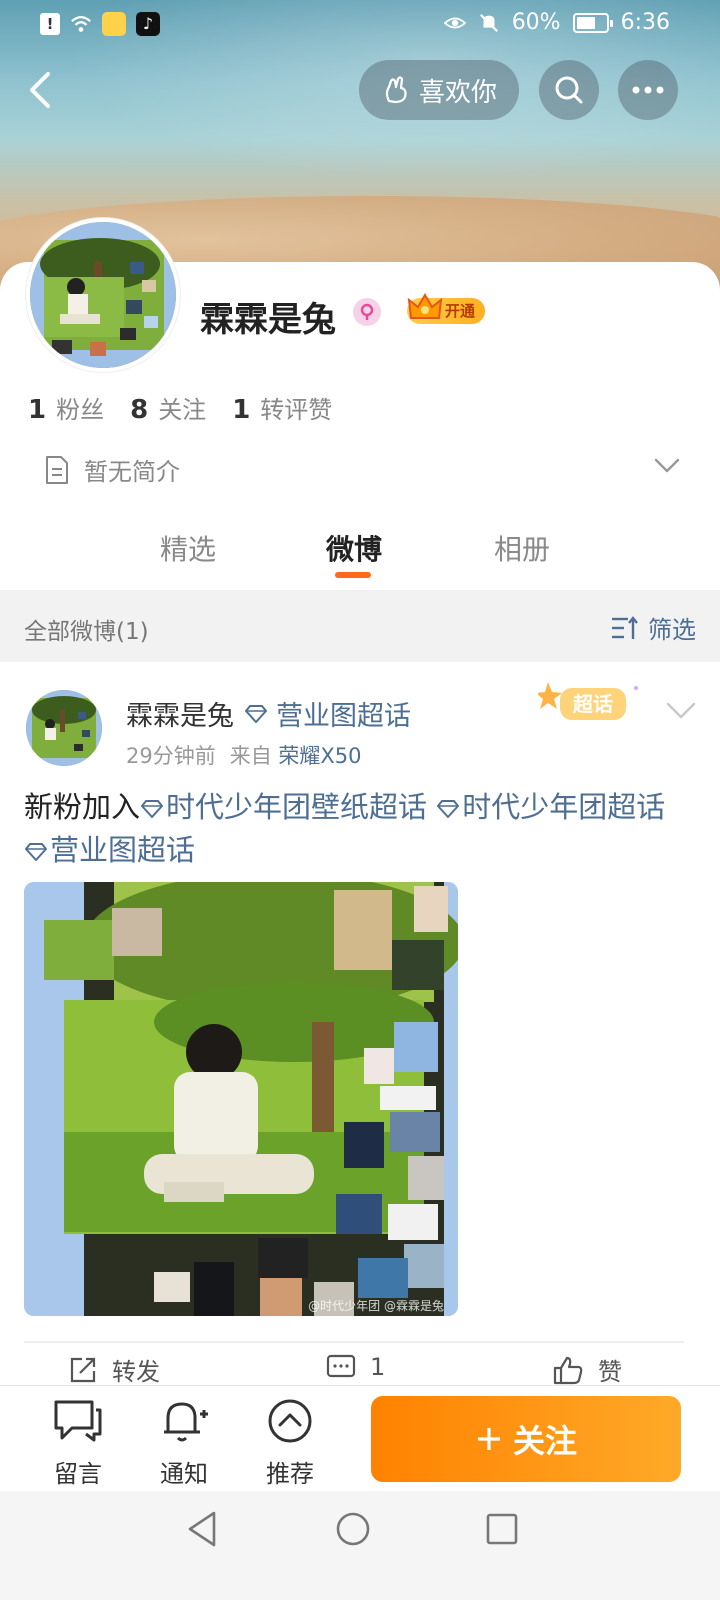 This screenshot has width=720, height=1600. What do you see at coordinates (82, 807) in the screenshot?
I see `post-text-prefix: 新粉加入` at bounding box center [82, 807].